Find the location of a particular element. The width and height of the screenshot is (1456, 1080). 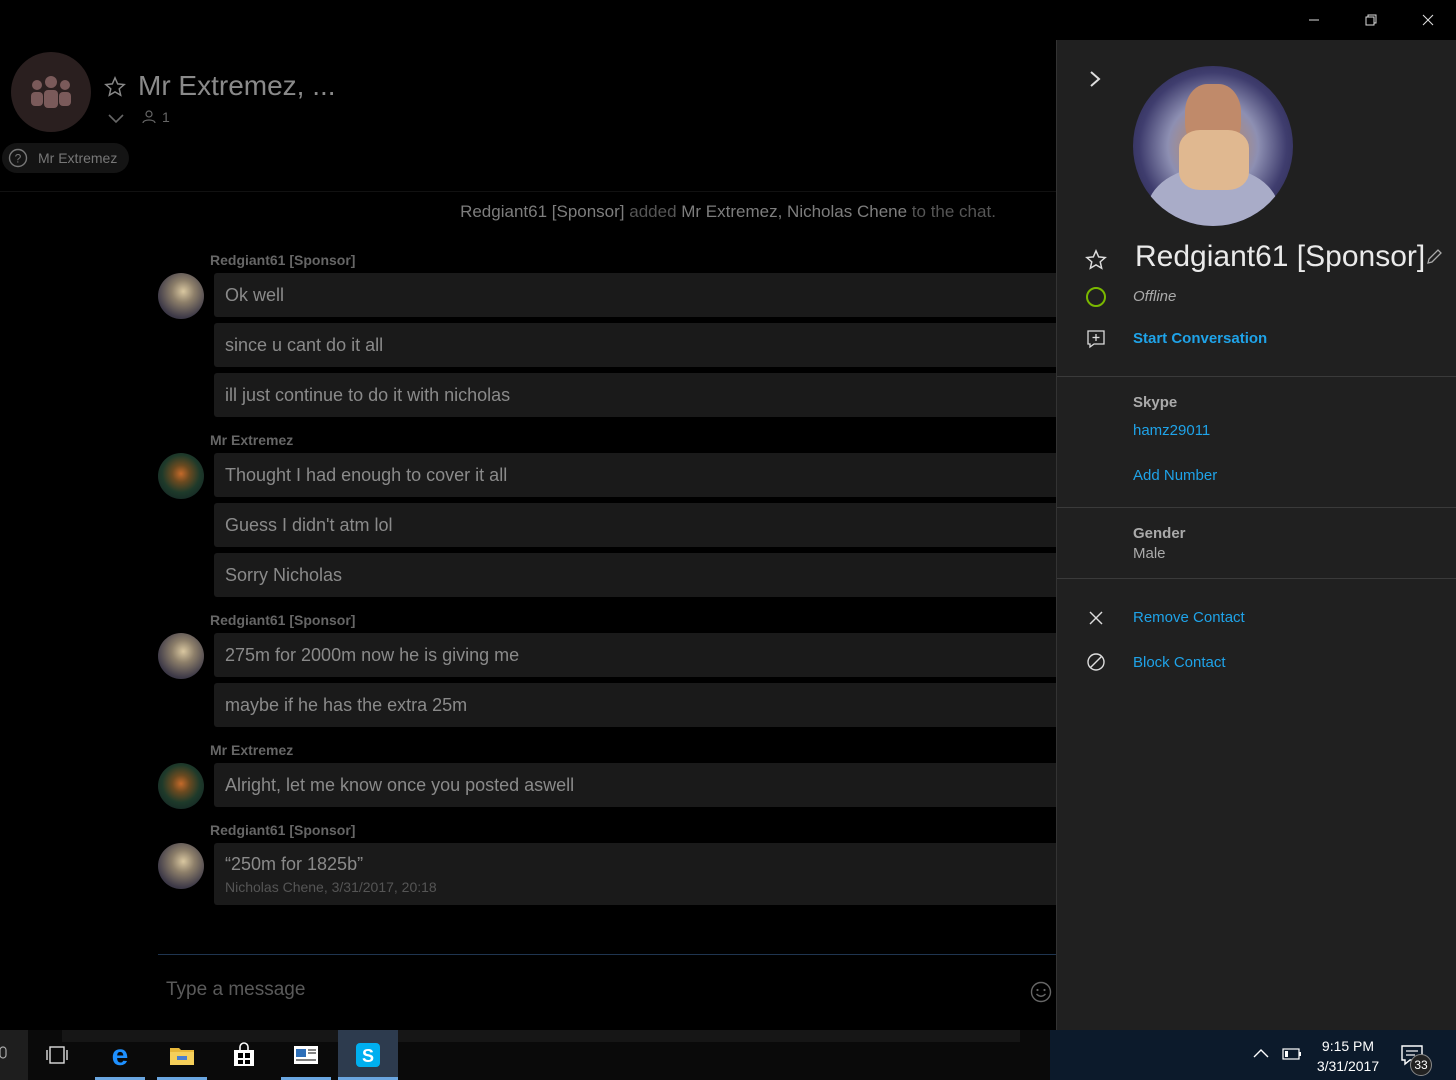

person-icon is located at coordinates (149, 117).